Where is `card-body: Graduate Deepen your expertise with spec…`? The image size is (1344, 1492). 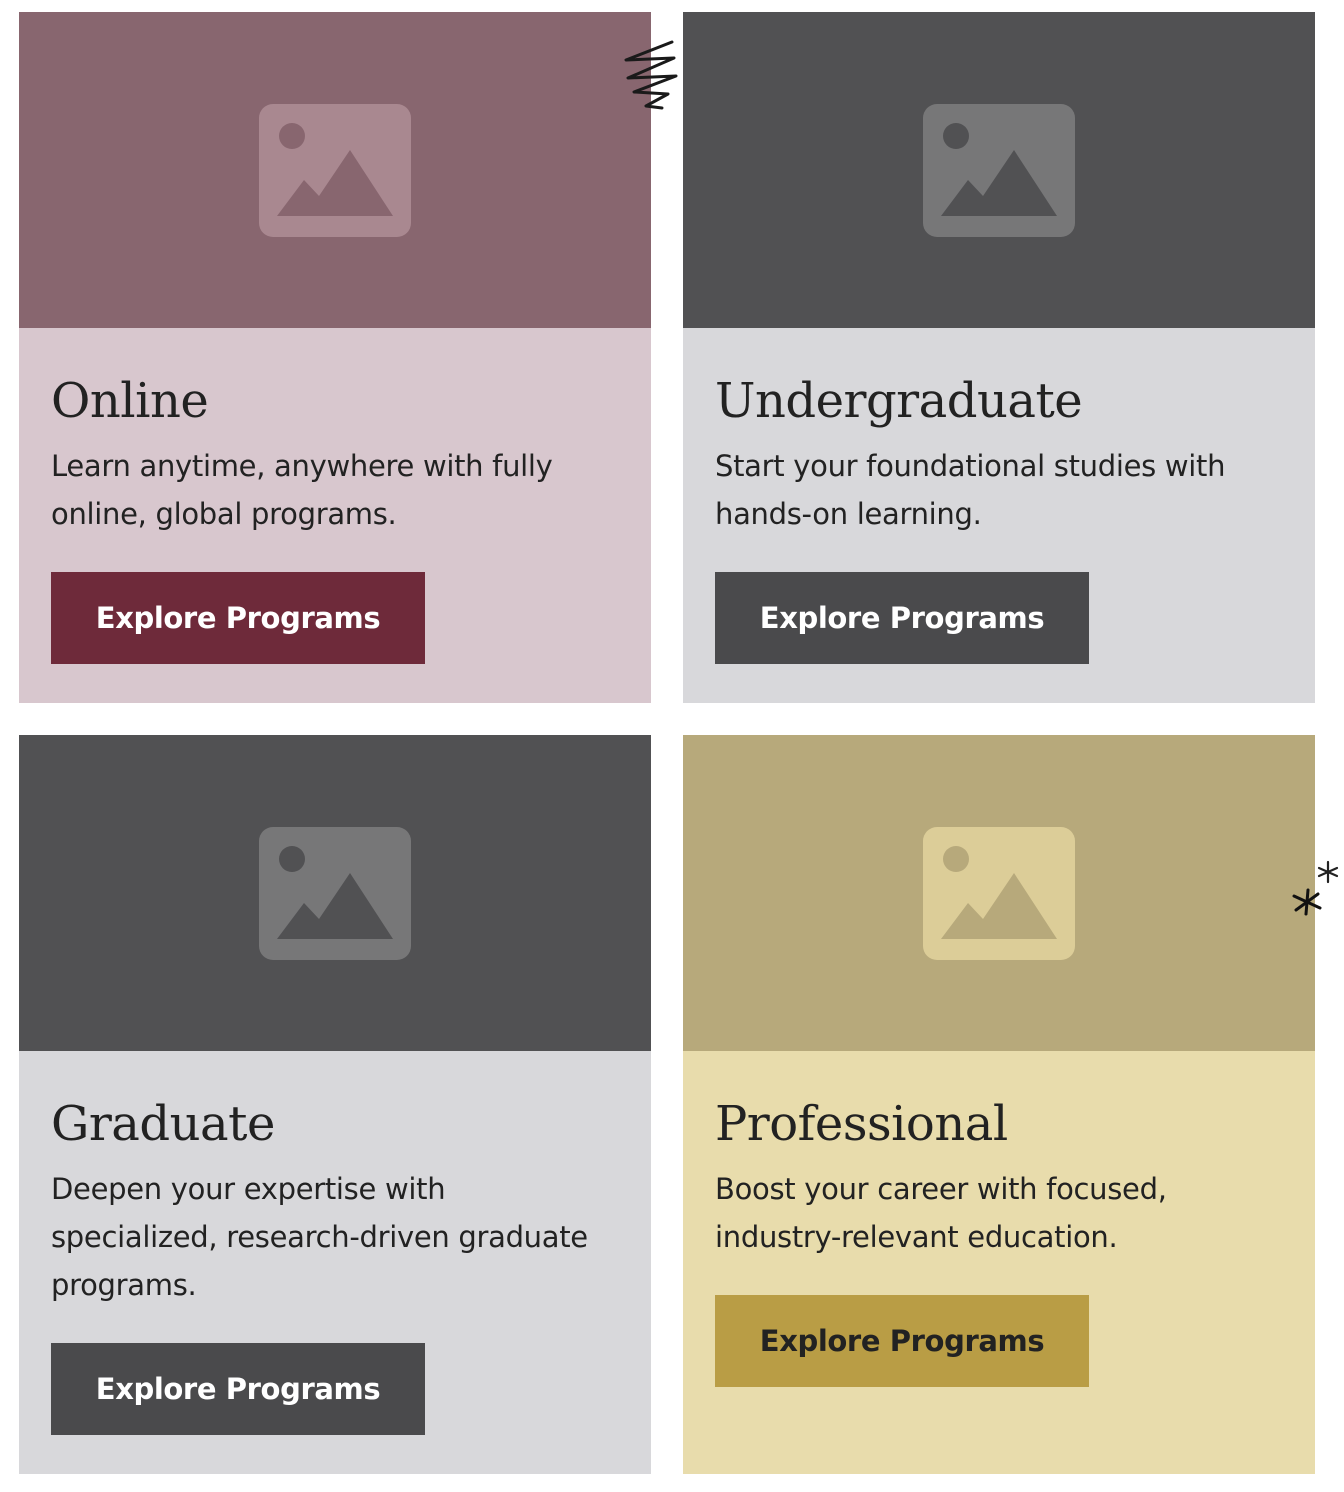
card-body: Graduate Deepen your expertise with spec… is located at coordinates (335, 1262).